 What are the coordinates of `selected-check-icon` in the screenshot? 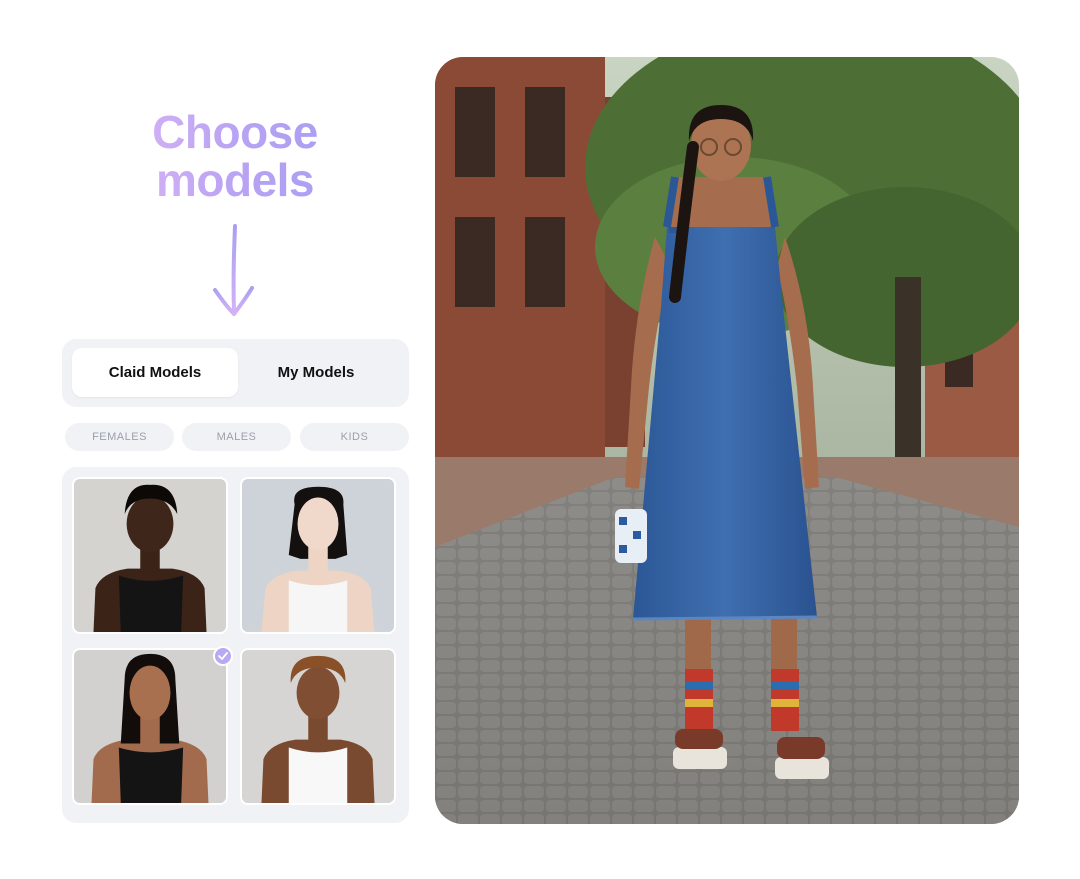 It's located at (223, 656).